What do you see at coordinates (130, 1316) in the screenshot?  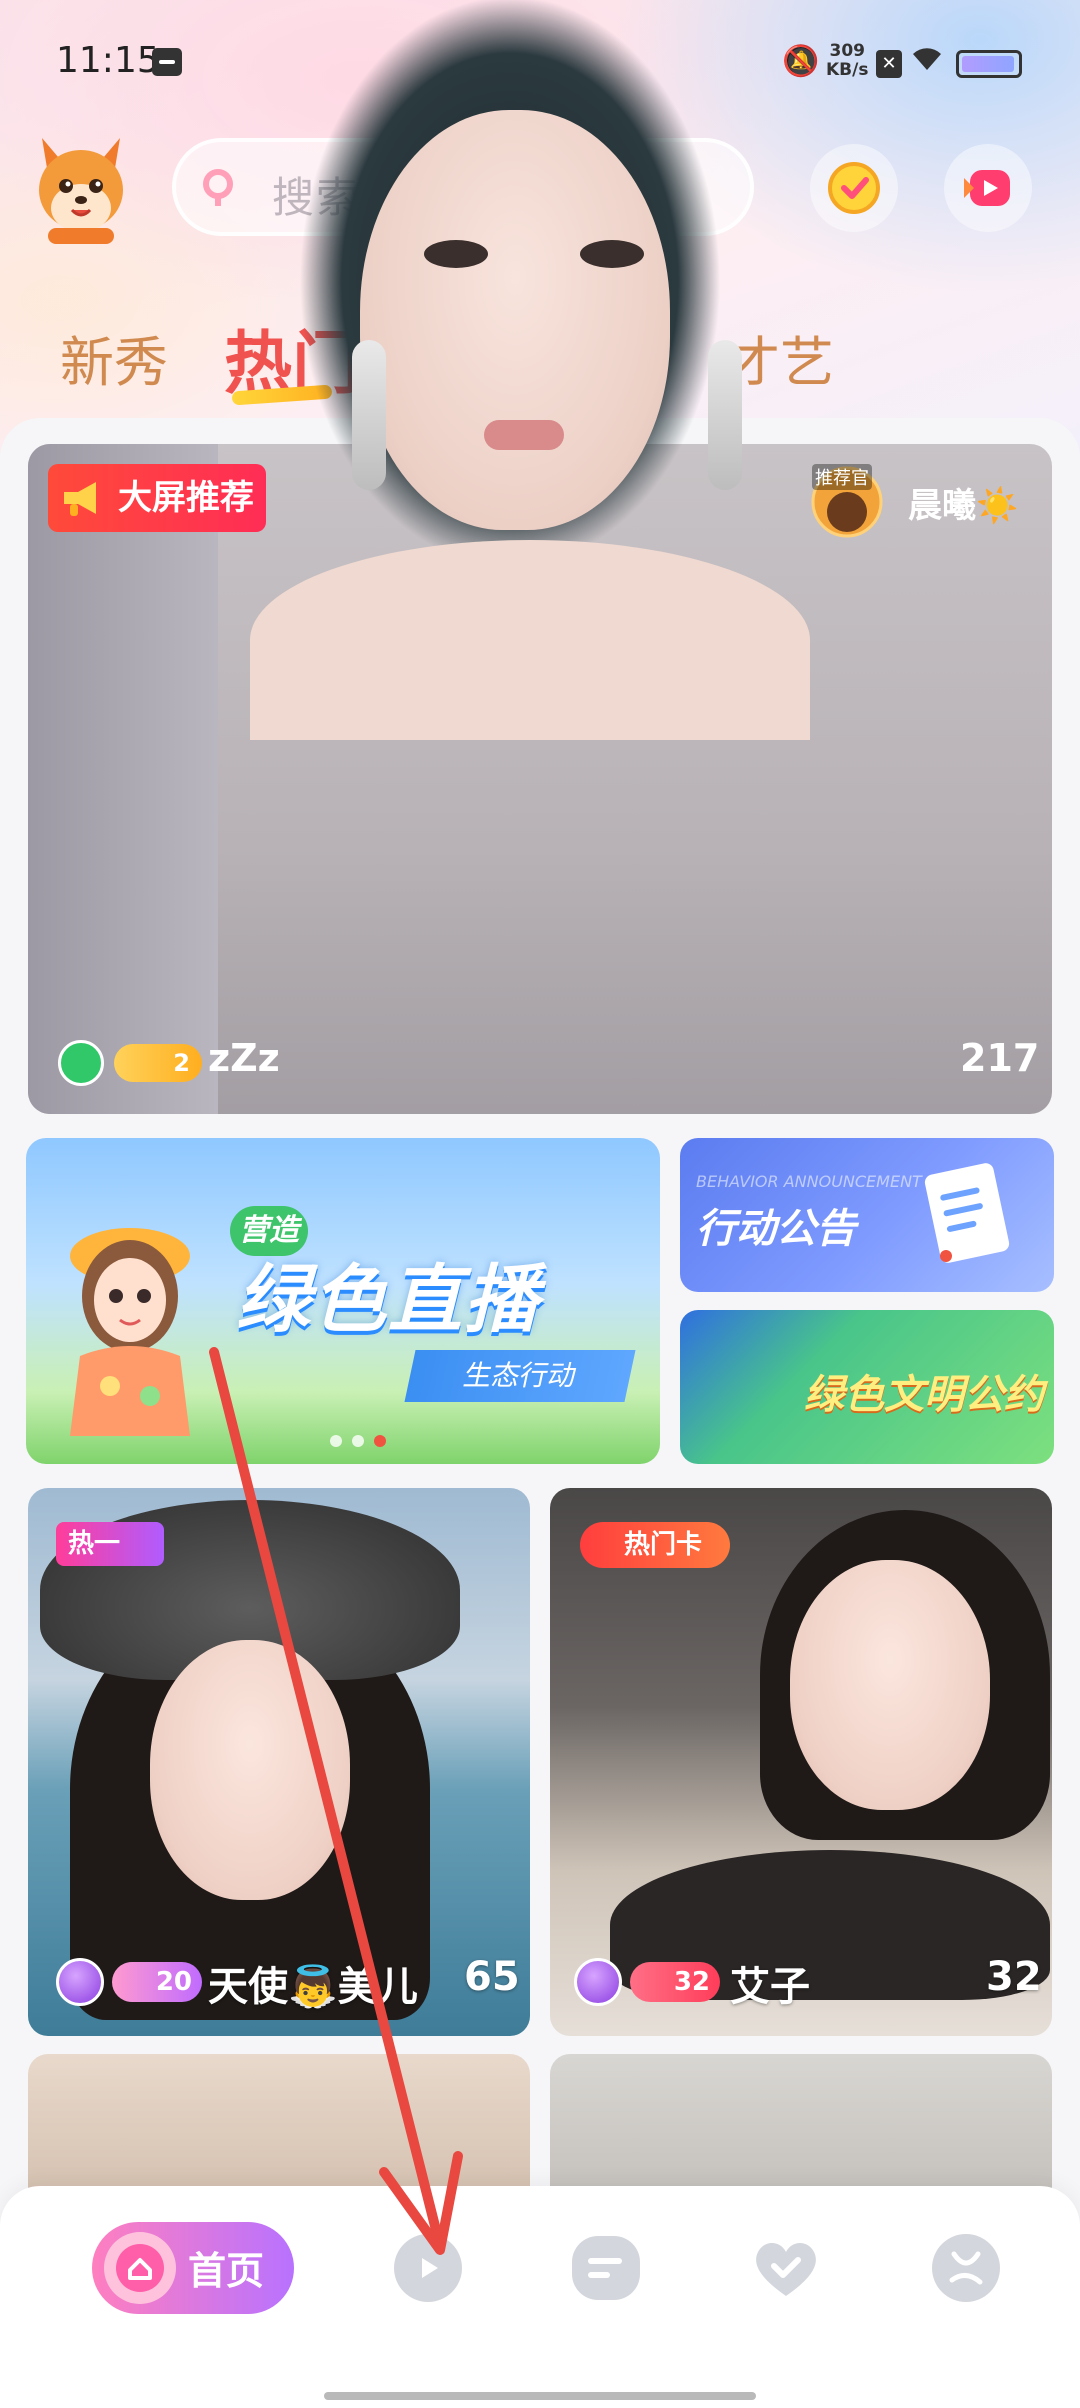 I see `banner-character-illustration` at bounding box center [130, 1316].